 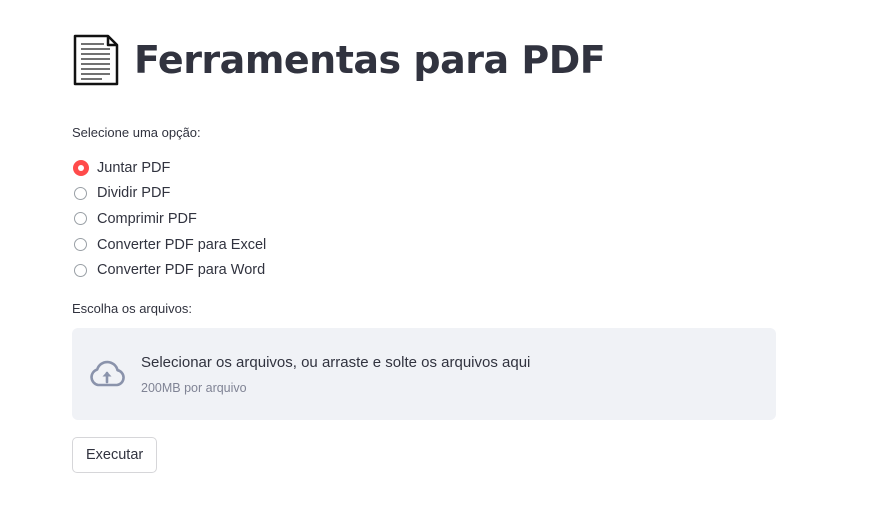 I want to click on radio-option-label: Juntar PDF, so click(x=134, y=167).